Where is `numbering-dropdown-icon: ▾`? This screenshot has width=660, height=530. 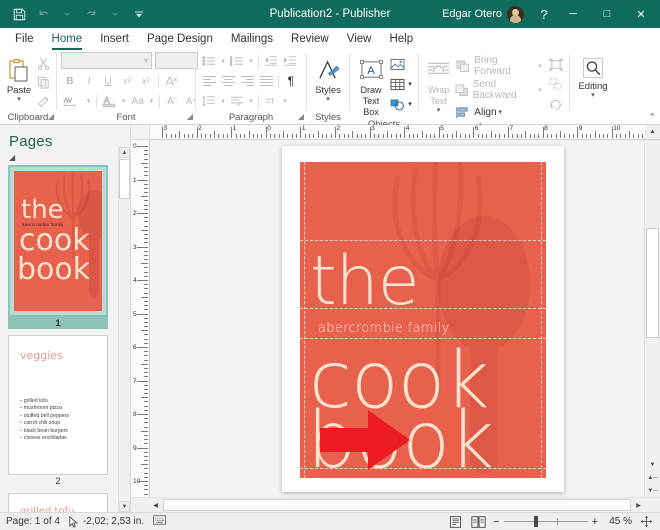
numbering-dropdown-icon: ▾ is located at coordinates (251, 61).